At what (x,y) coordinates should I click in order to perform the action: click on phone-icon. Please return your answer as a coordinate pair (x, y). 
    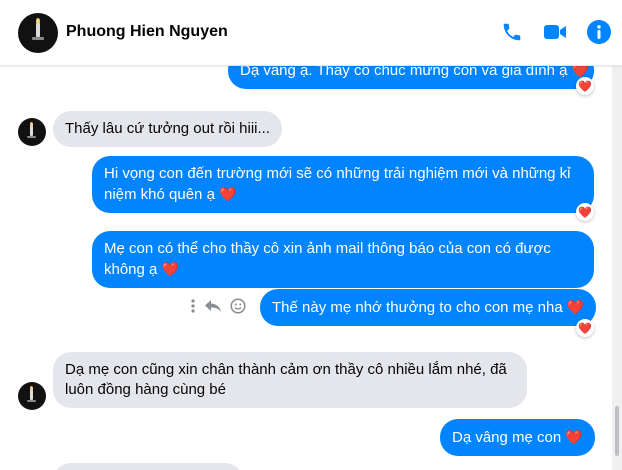
    Looking at the image, I should click on (512, 32).